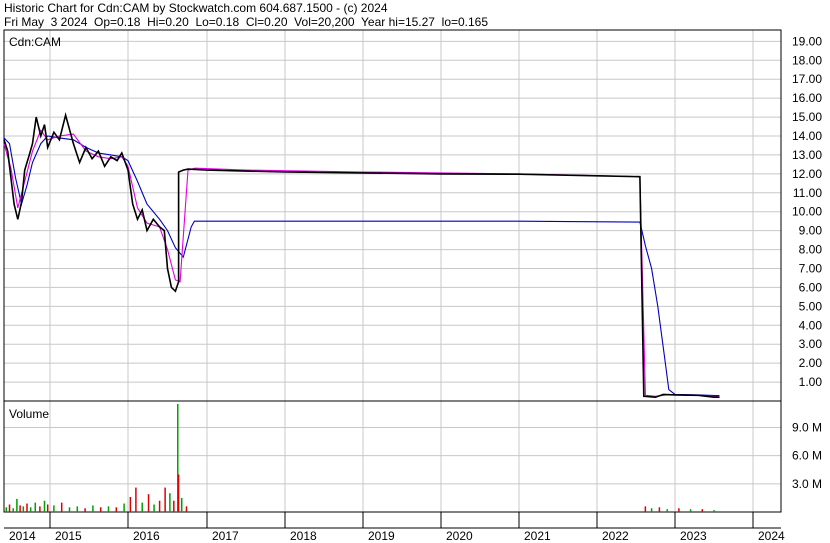 This screenshot has width=830, height=543. What do you see at coordinates (807, 155) in the screenshot?
I see `y-tick-label: 13.00` at bounding box center [807, 155].